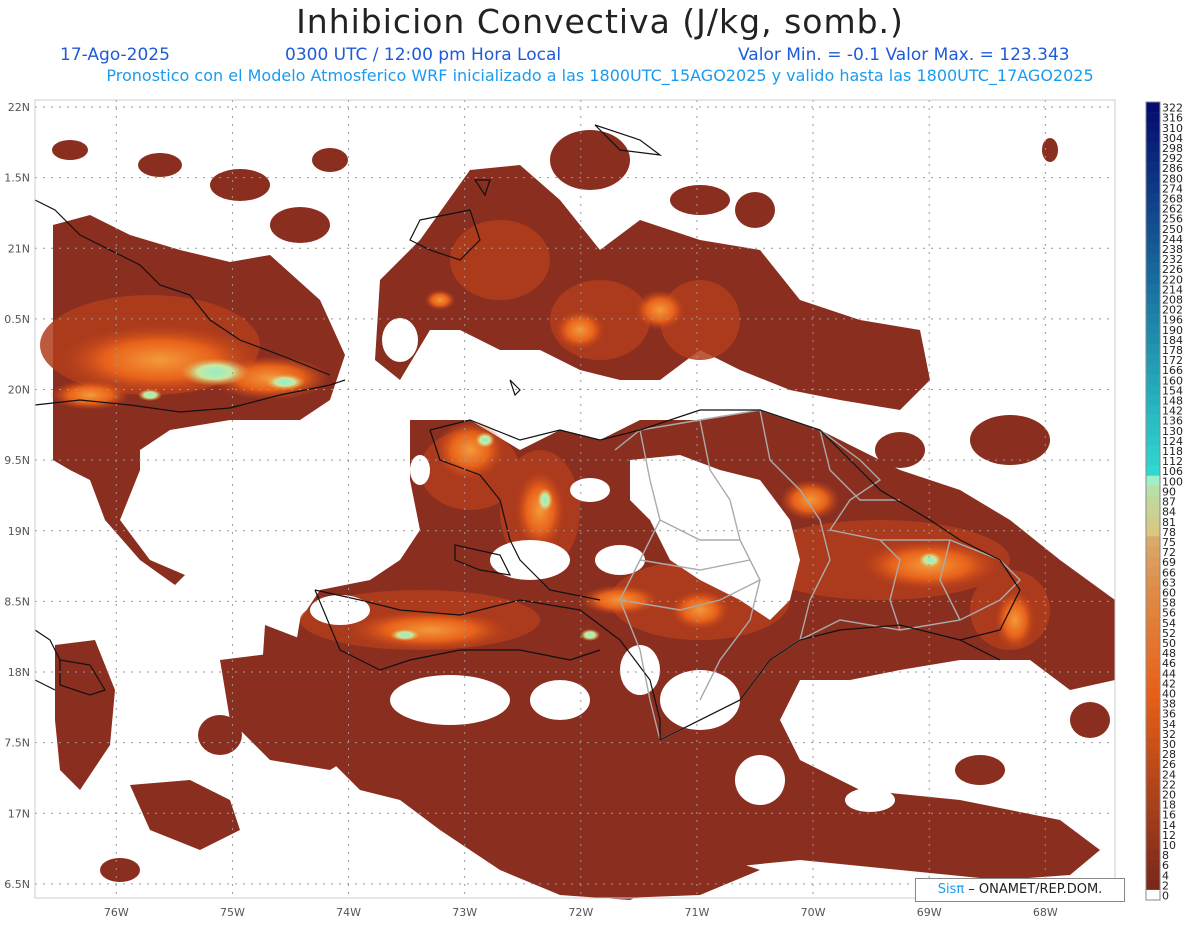  Describe the element at coordinates (1165, 896) in the screenshot. I see `colorbar-label: 0` at that location.